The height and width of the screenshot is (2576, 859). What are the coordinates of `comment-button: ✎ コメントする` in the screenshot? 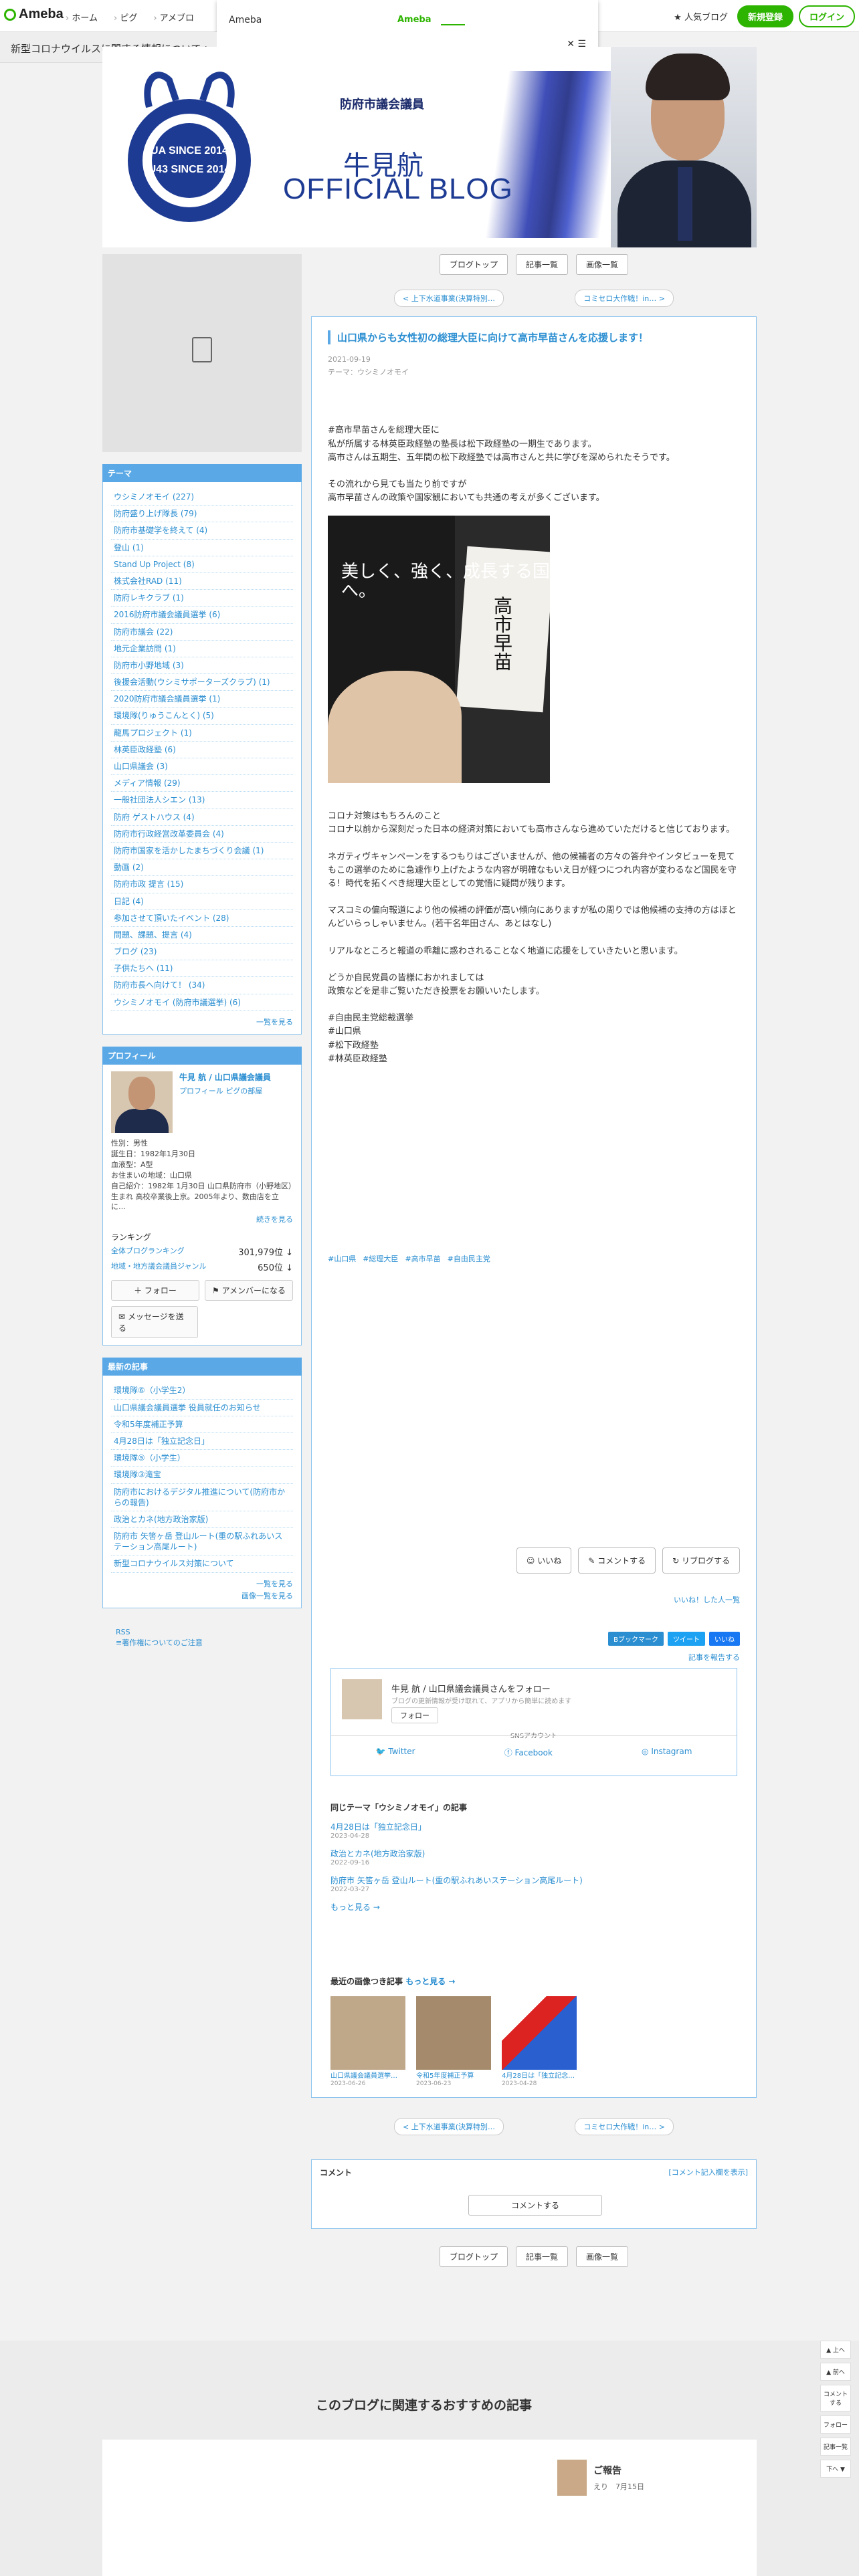 It's located at (617, 1560).